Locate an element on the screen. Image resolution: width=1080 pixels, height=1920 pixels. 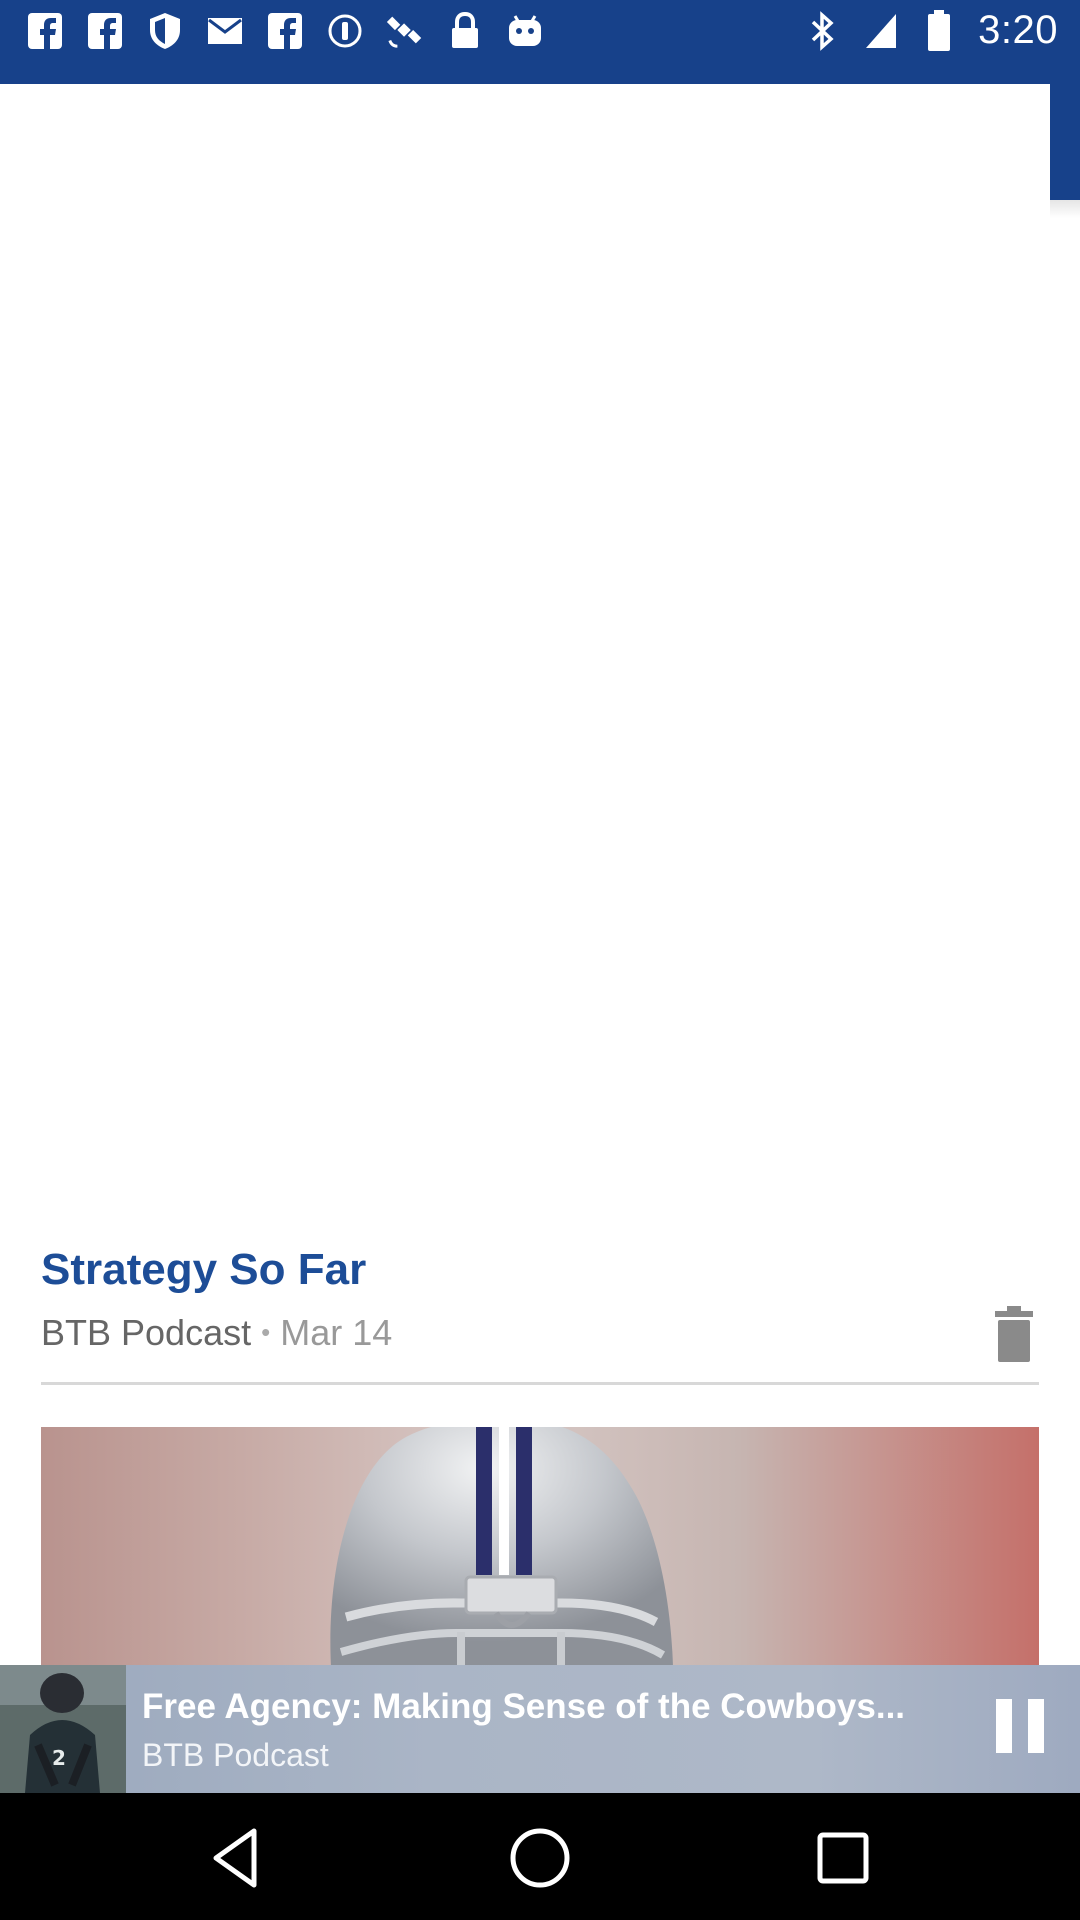
recents-button is located at coordinates (843, 1858).